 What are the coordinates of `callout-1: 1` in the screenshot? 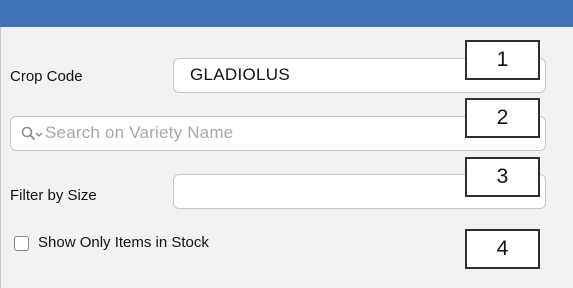 It's located at (502, 60).